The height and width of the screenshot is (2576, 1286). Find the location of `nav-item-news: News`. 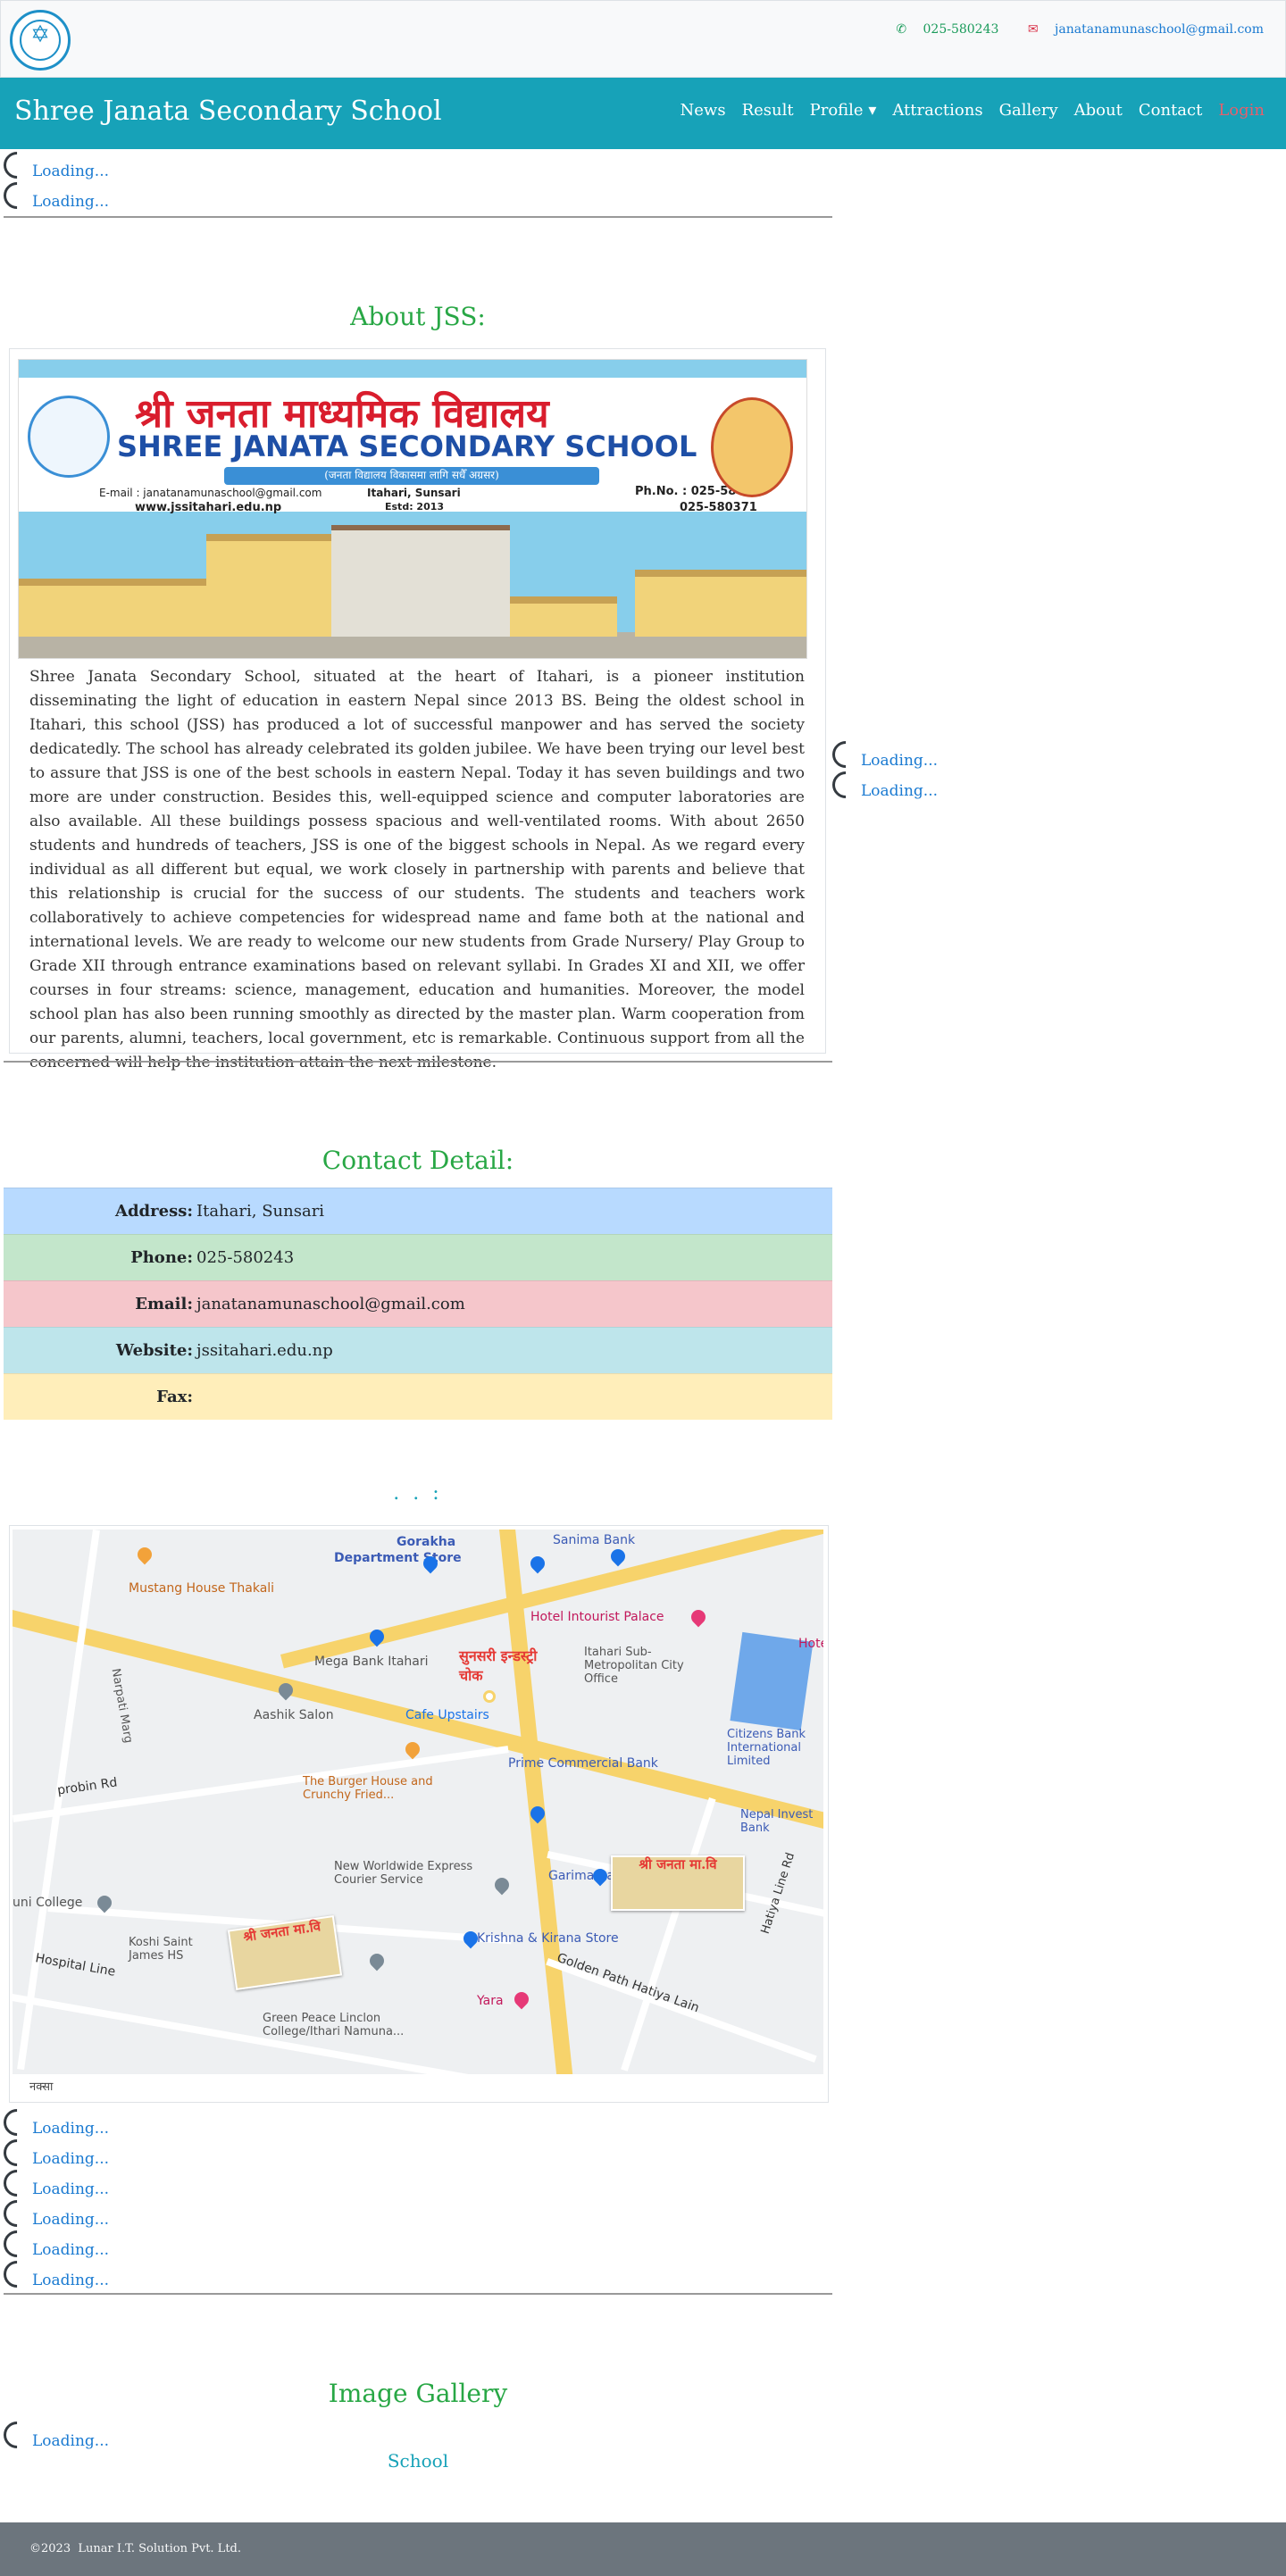

nav-item-news: News is located at coordinates (704, 110).